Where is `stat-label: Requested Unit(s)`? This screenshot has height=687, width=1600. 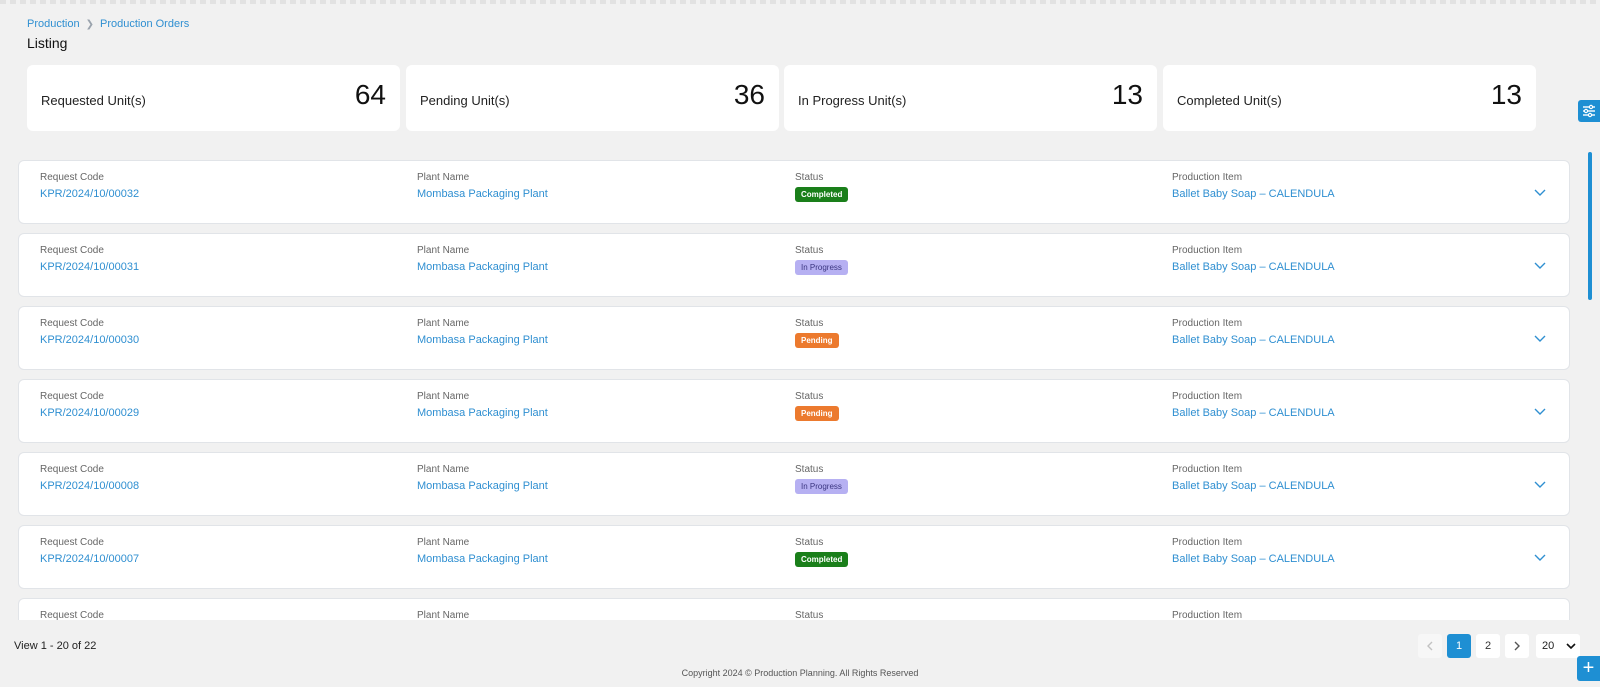
stat-label: Requested Unit(s) is located at coordinates (93, 100).